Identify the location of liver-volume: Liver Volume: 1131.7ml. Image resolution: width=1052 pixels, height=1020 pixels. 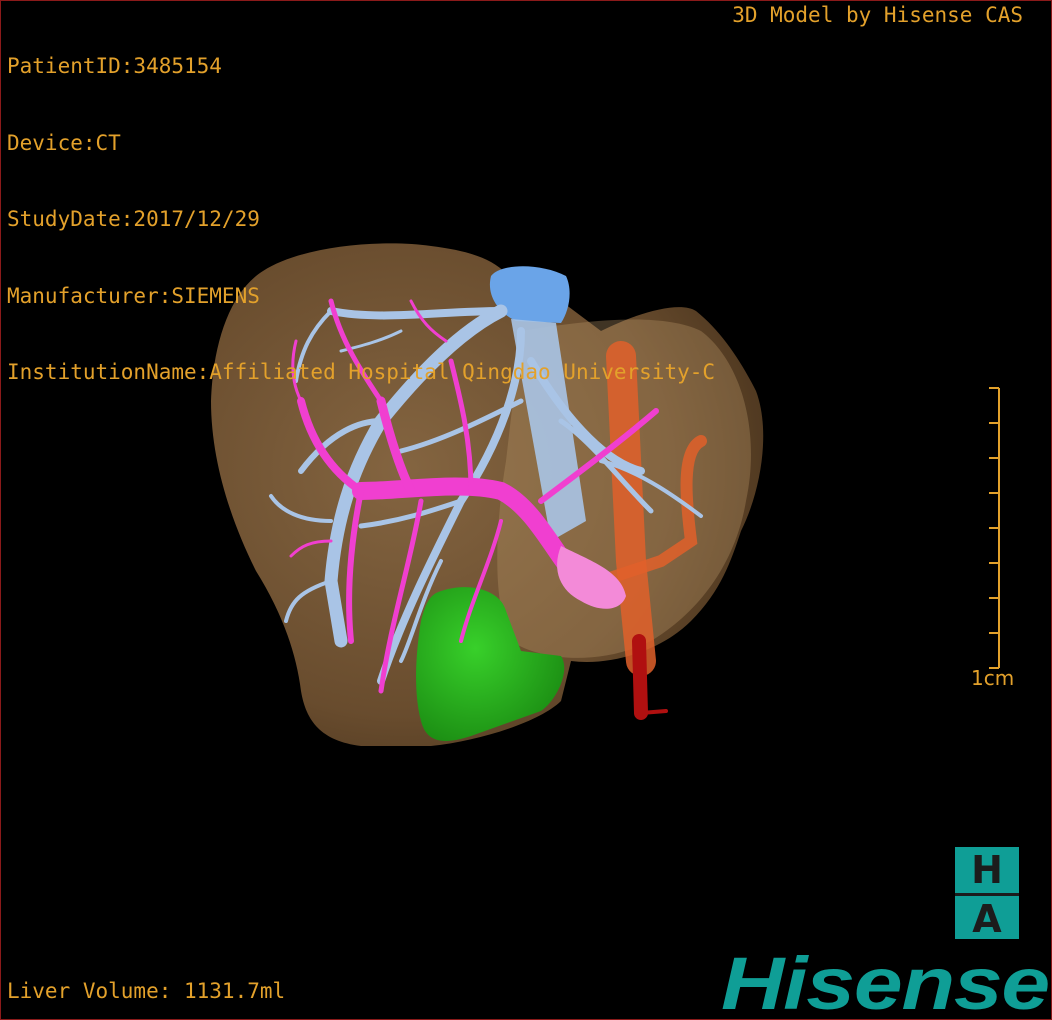
(146, 991).